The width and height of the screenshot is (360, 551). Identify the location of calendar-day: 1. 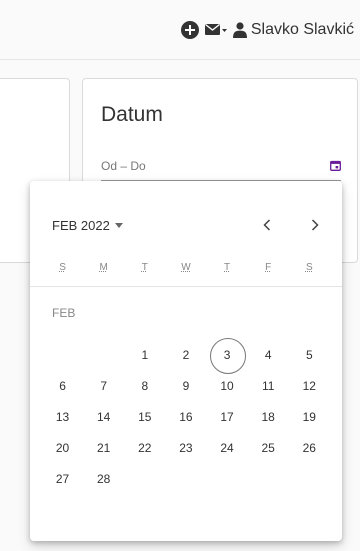
(144, 354).